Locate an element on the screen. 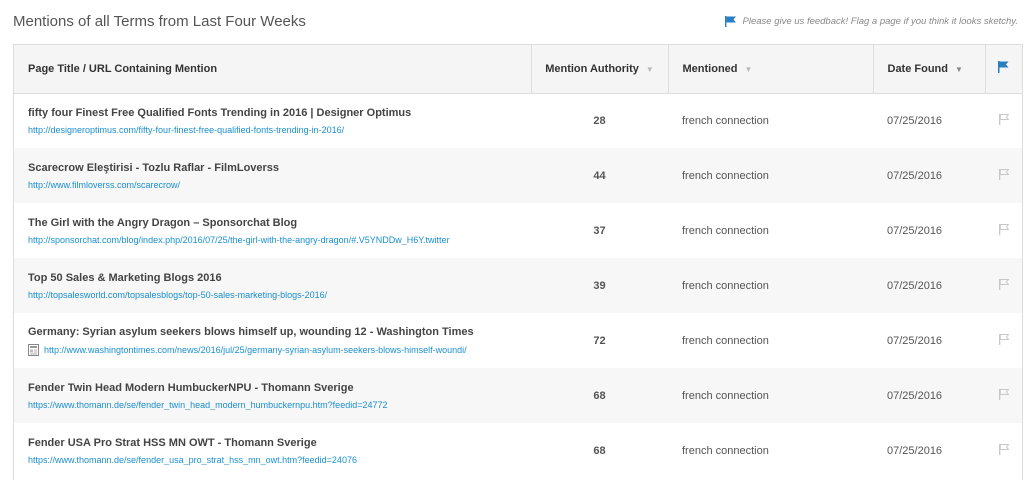 The image size is (1030, 480). authority-cell: 28 is located at coordinates (599, 120).